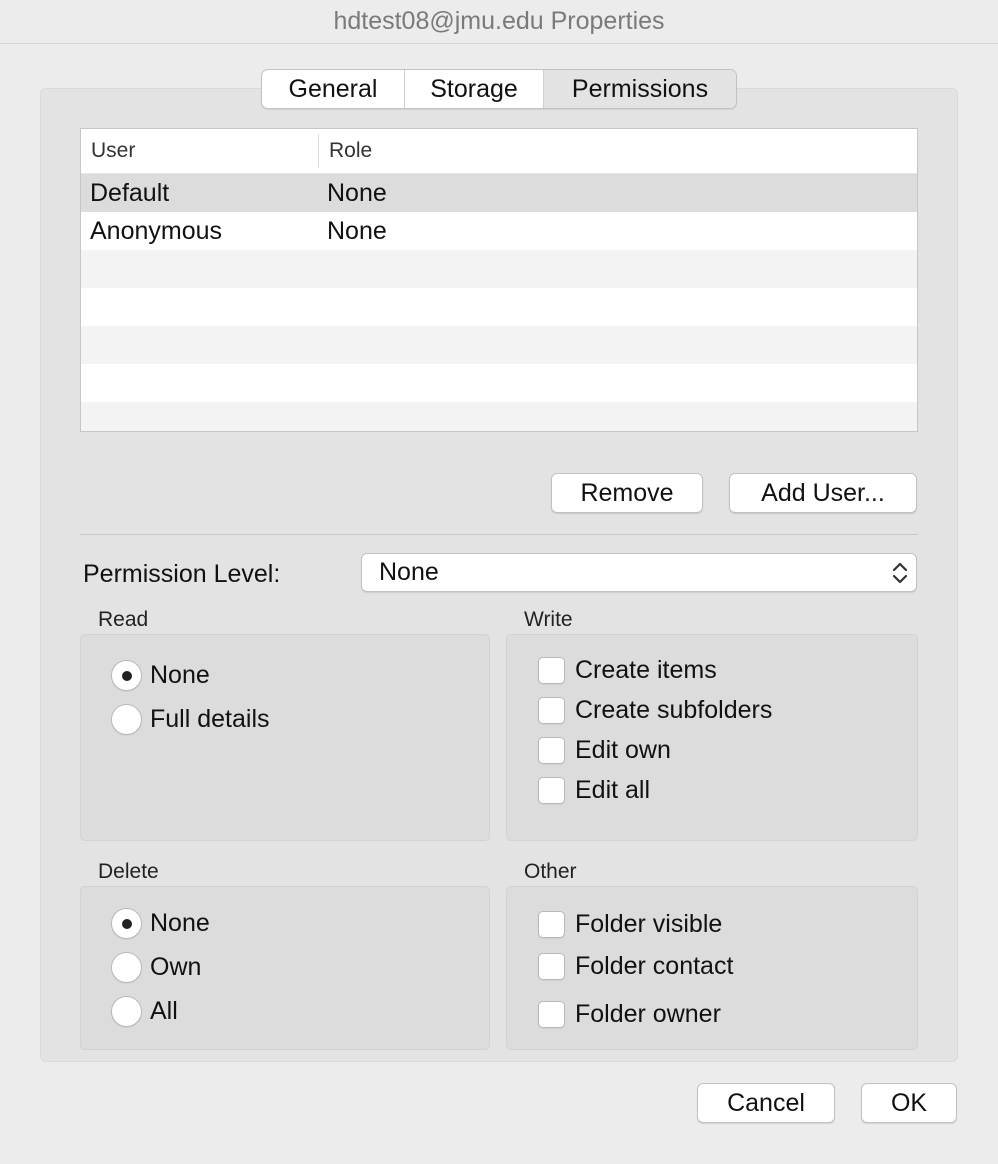 Image resolution: width=998 pixels, height=1164 pixels. What do you see at coordinates (144, 1011) in the screenshot?
I see `delete-option-all: All` at bounding box center [144, 1011].